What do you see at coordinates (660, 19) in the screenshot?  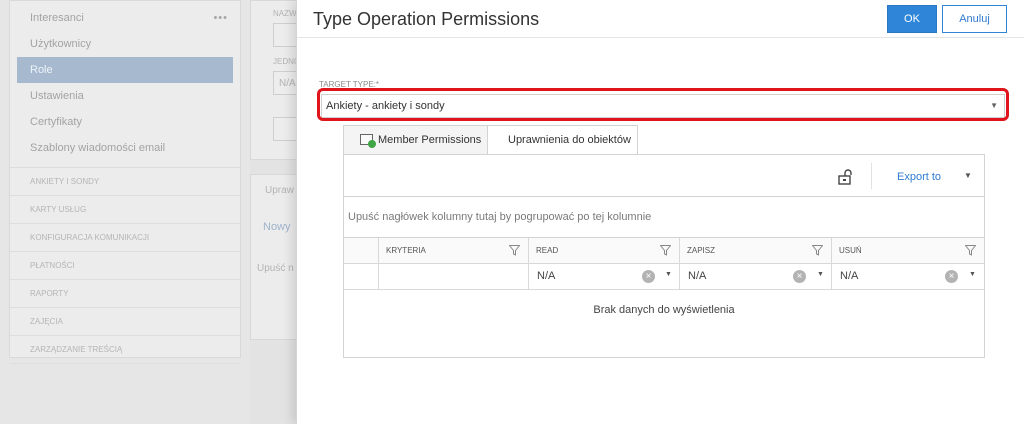 I see `dialog-header: Type Operation Permissions OK Anuluj` at bounding box center [660, 19].